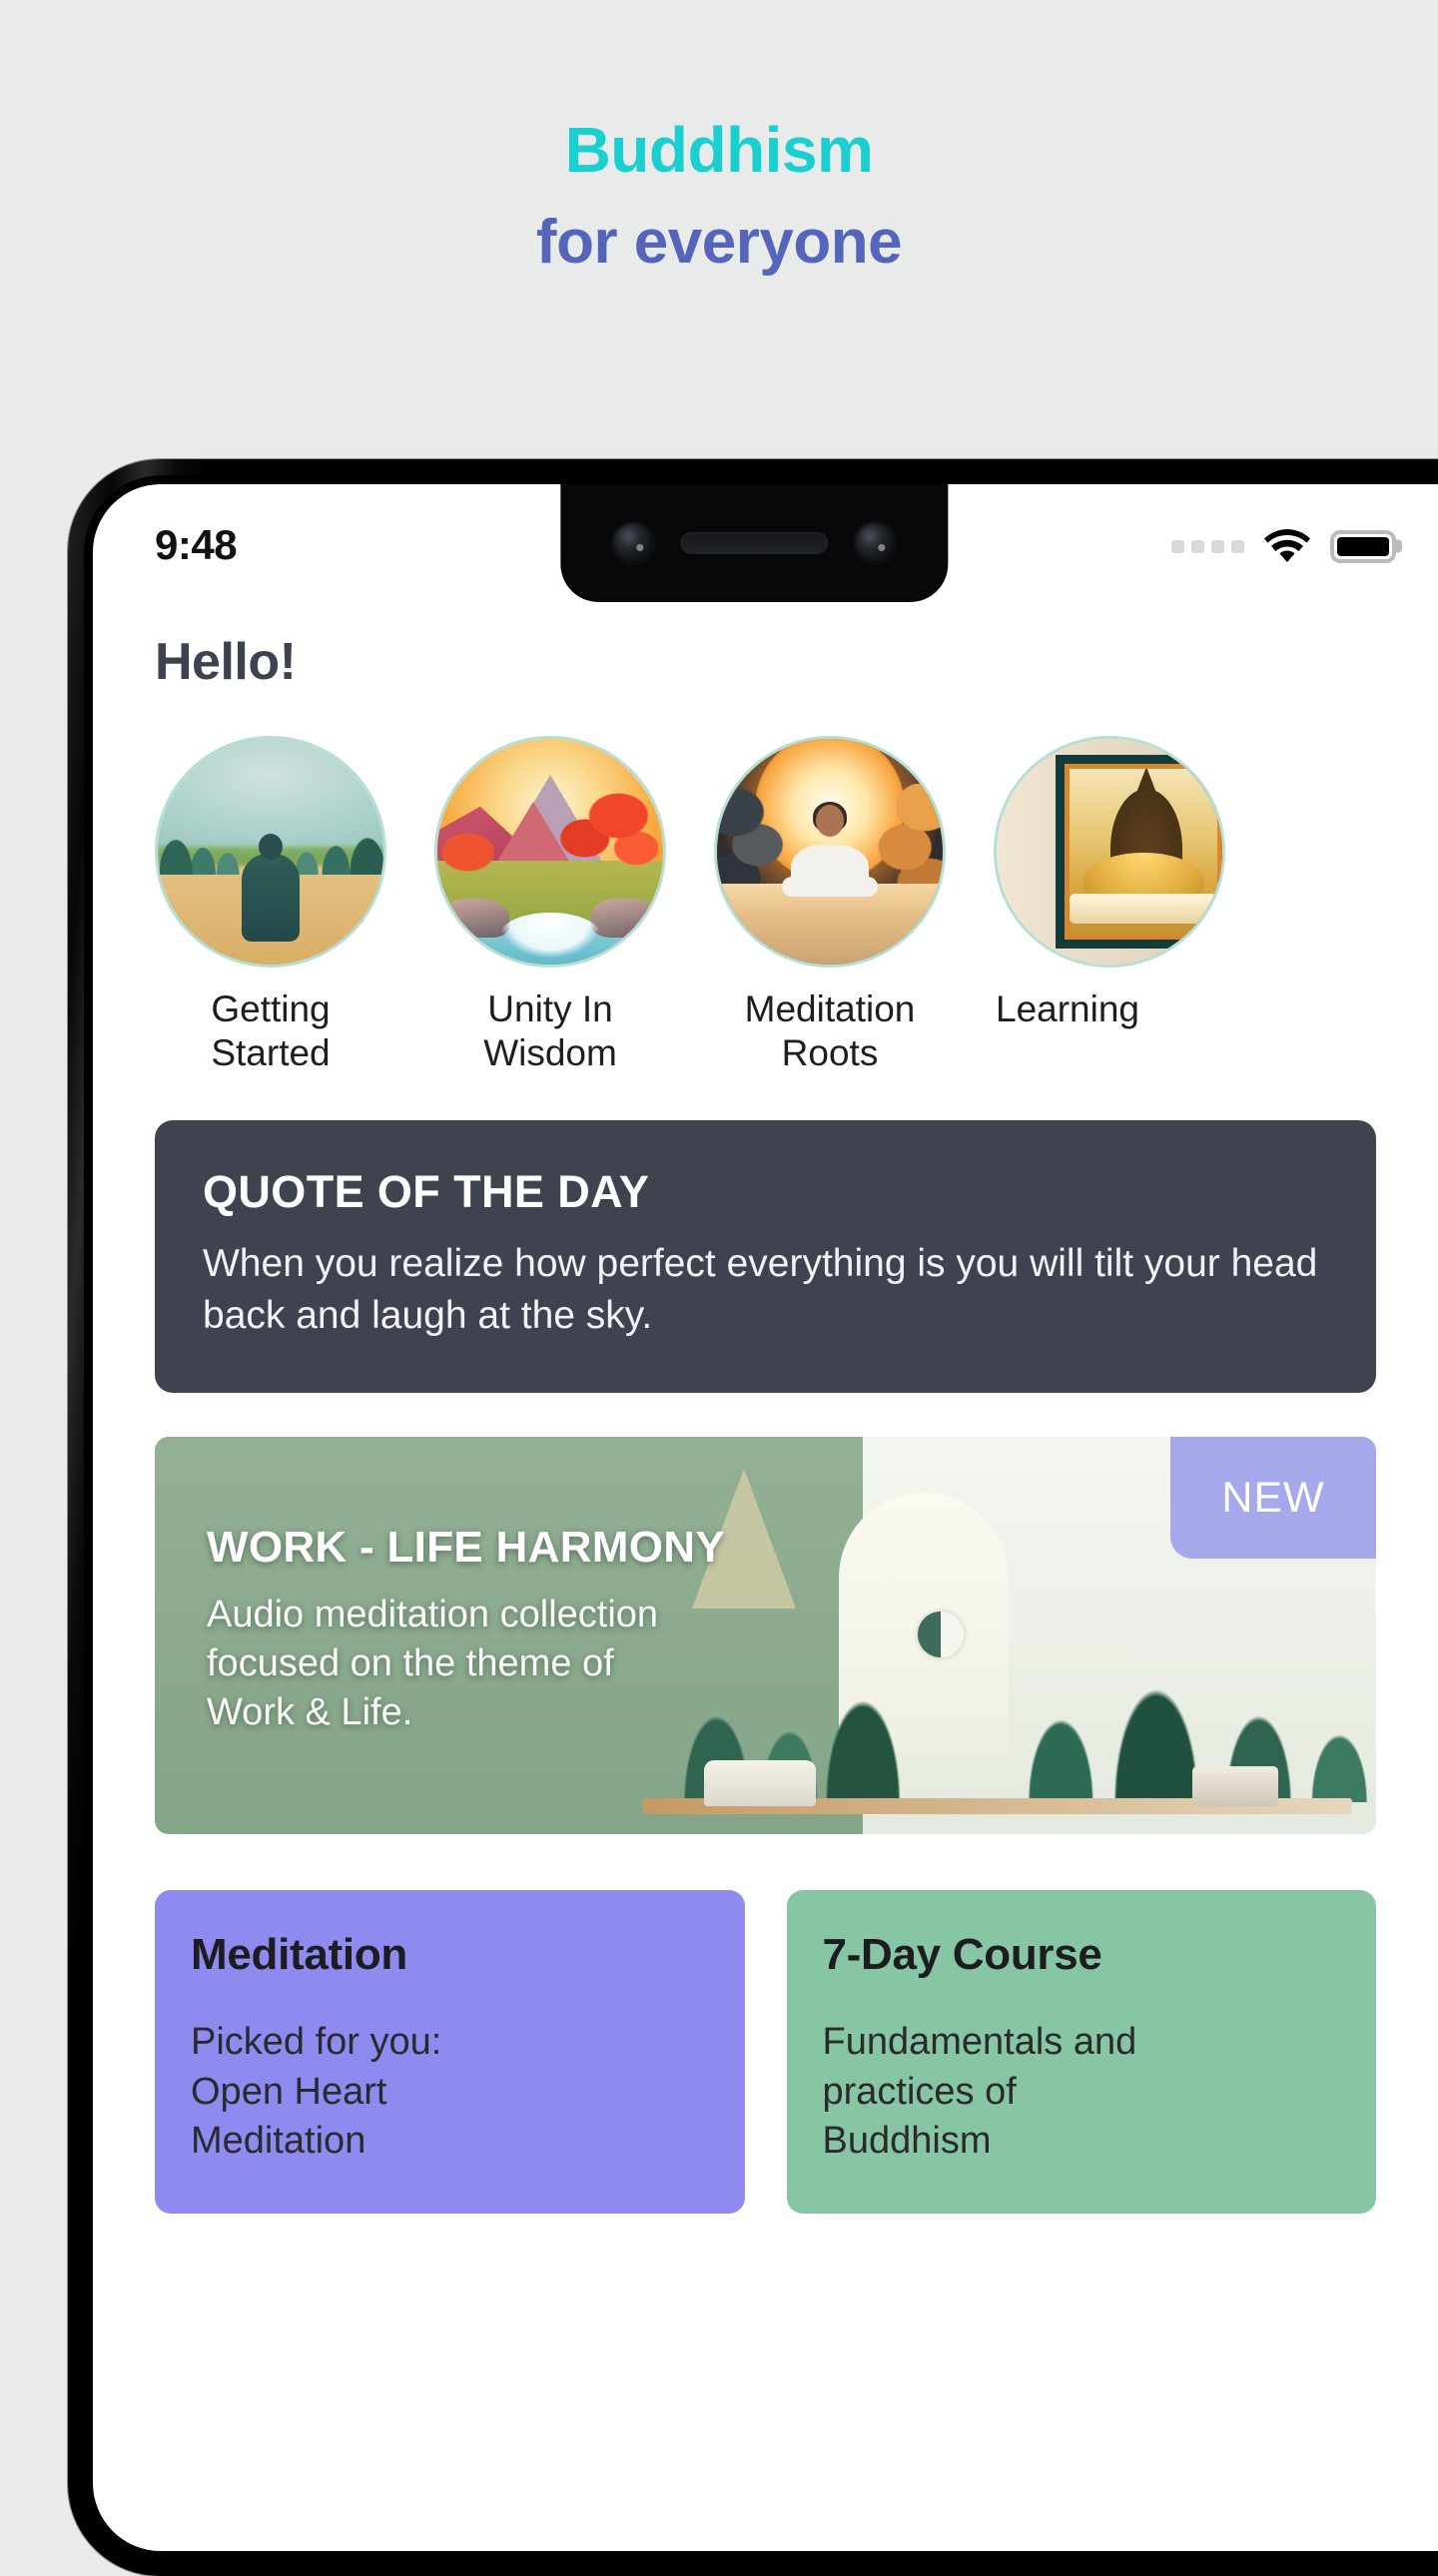 The width and height of the screenshot is (1438, 2576). Describe the element at coordinates (962, 1955) in the screenshot. I see `tile-title: 7-Day Course` at that location.